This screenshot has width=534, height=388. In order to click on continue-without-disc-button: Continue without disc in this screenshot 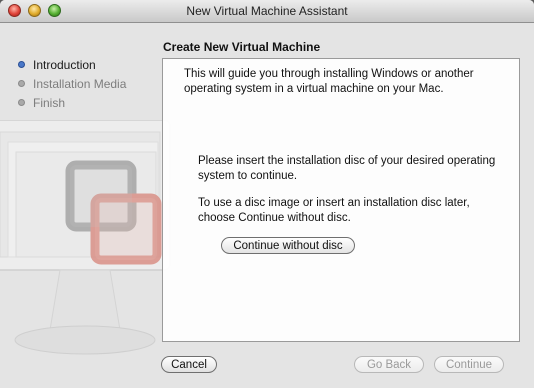, I will do `click(288, 245)`.